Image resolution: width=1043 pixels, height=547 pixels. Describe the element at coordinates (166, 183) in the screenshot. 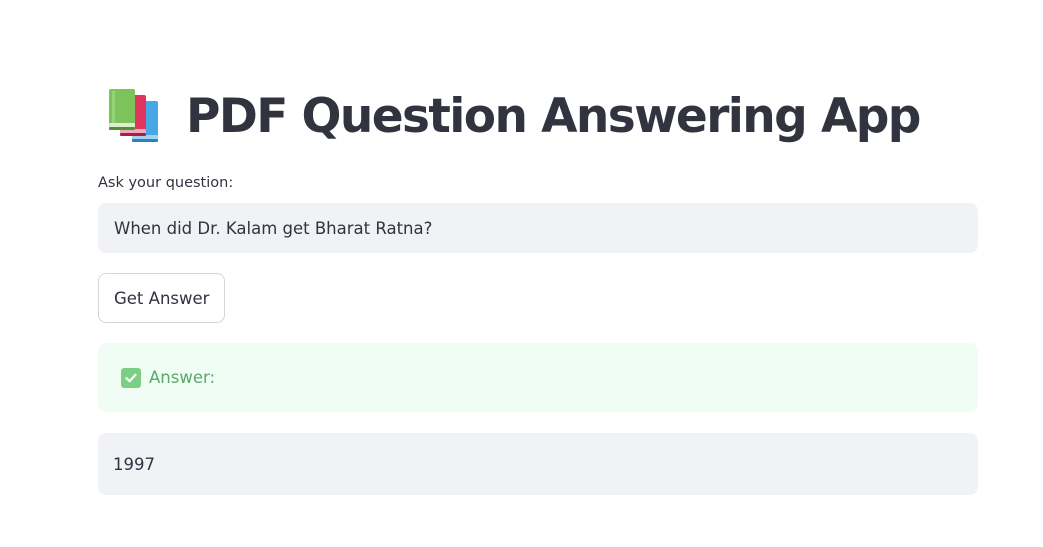

I see `question-label: Ask your question:` at that location.